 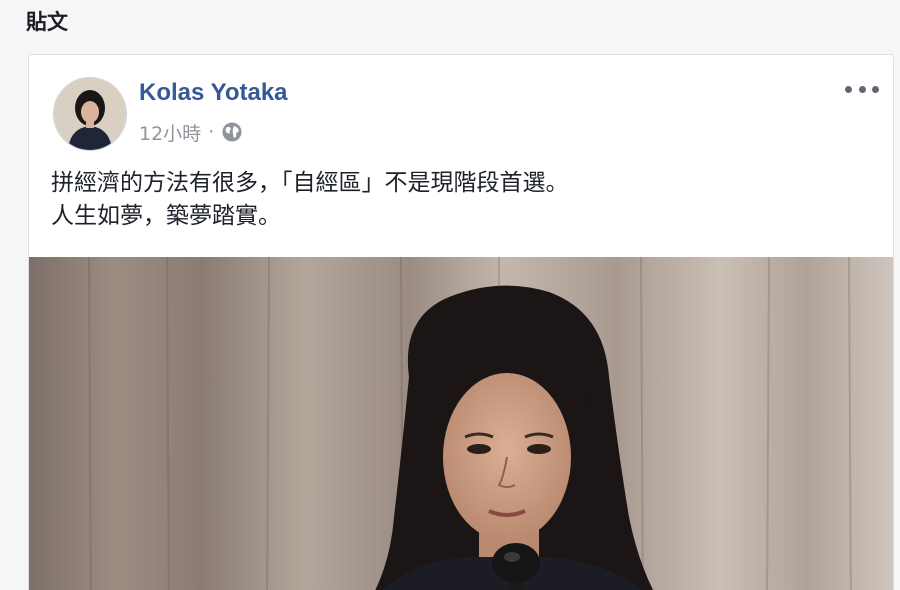 I want to click on post-timestamp: 12小時, so click(x=170, y=132).